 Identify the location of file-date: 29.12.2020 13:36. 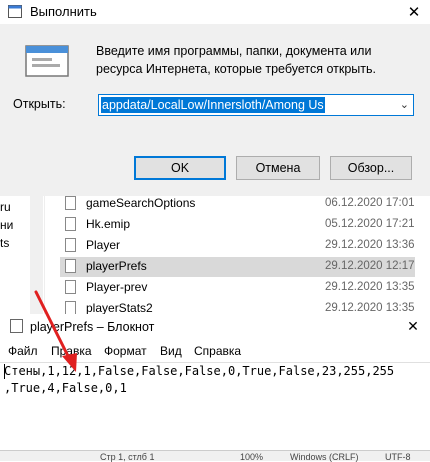
(370, 245).